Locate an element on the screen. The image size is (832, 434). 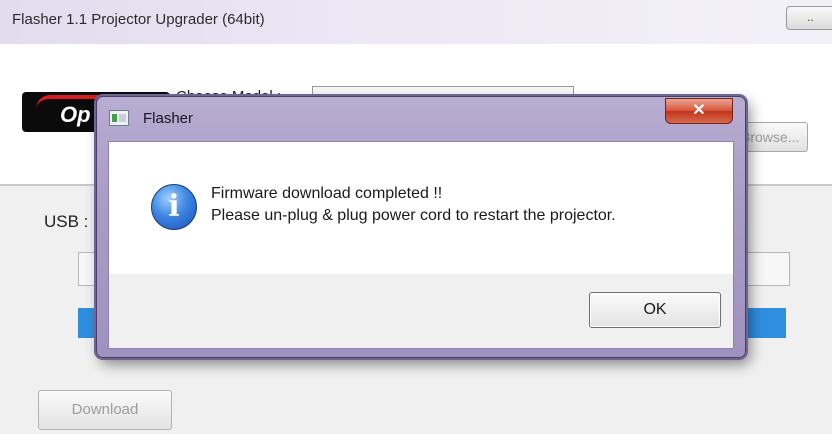
dialog-title: Flasher is located at coordinates (168, 118).